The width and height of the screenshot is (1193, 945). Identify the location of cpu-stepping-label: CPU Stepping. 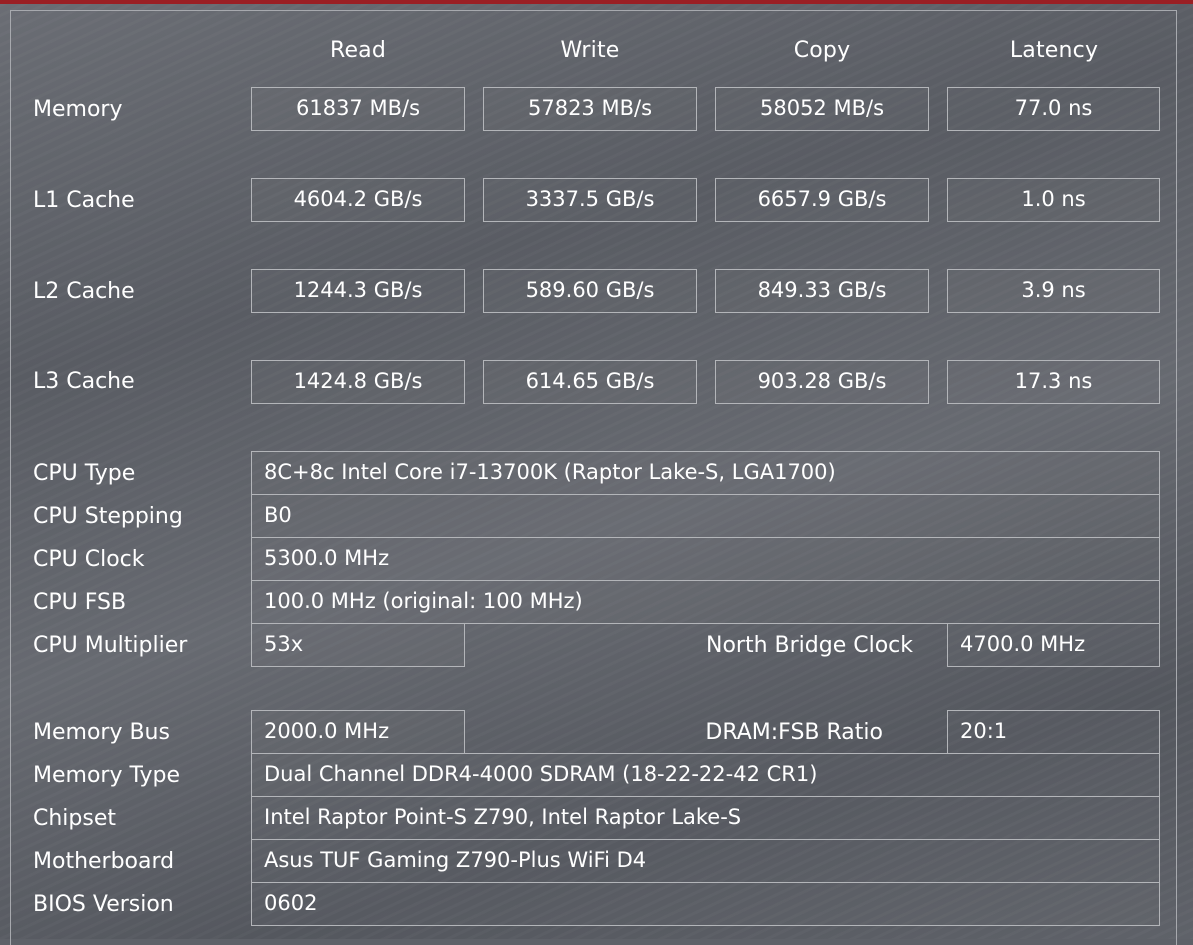
(108, 516).